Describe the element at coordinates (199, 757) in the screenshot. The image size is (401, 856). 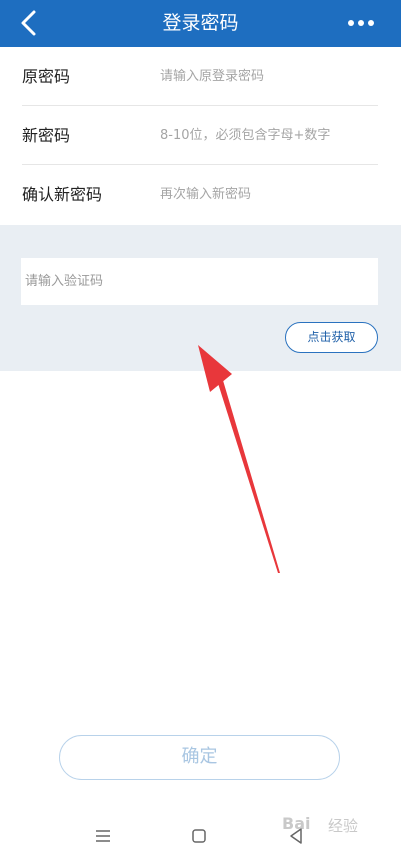
I see `confirm-button: 确定` at that location.